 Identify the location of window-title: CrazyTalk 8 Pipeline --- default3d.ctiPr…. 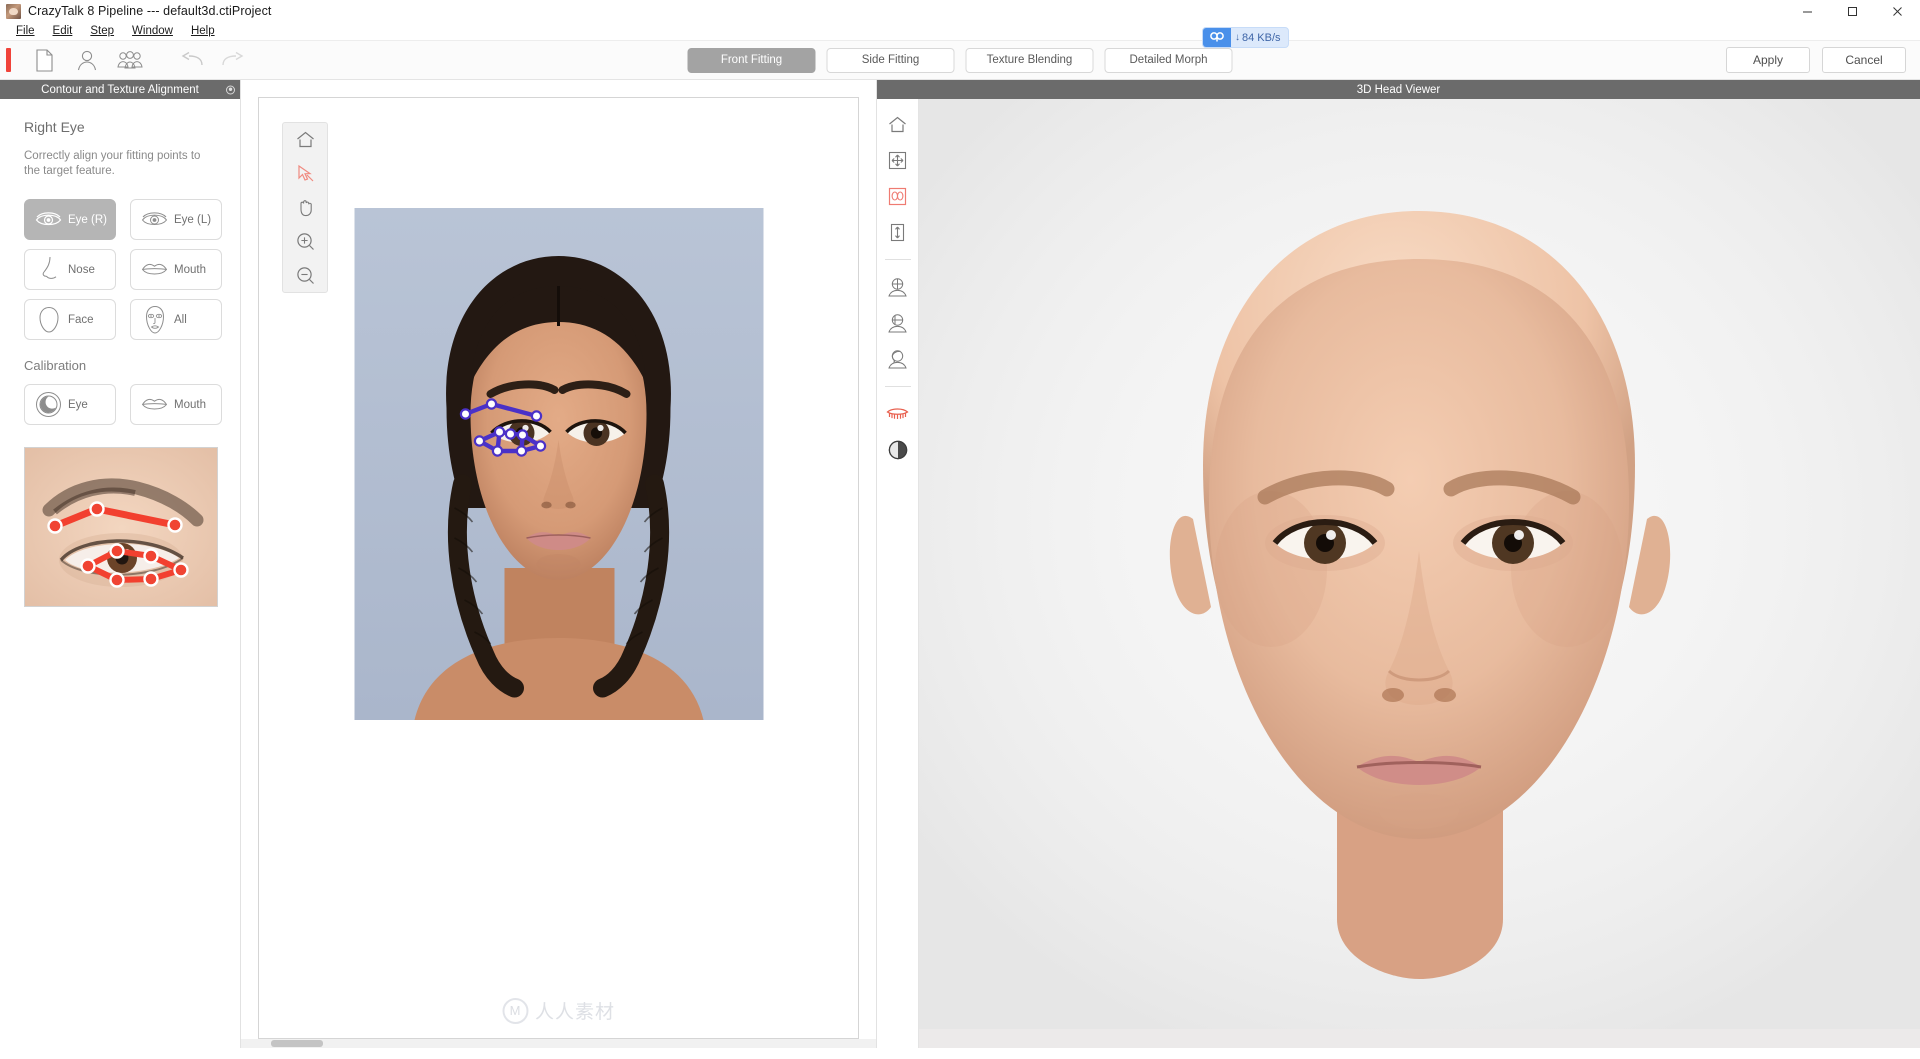
(150, 11).